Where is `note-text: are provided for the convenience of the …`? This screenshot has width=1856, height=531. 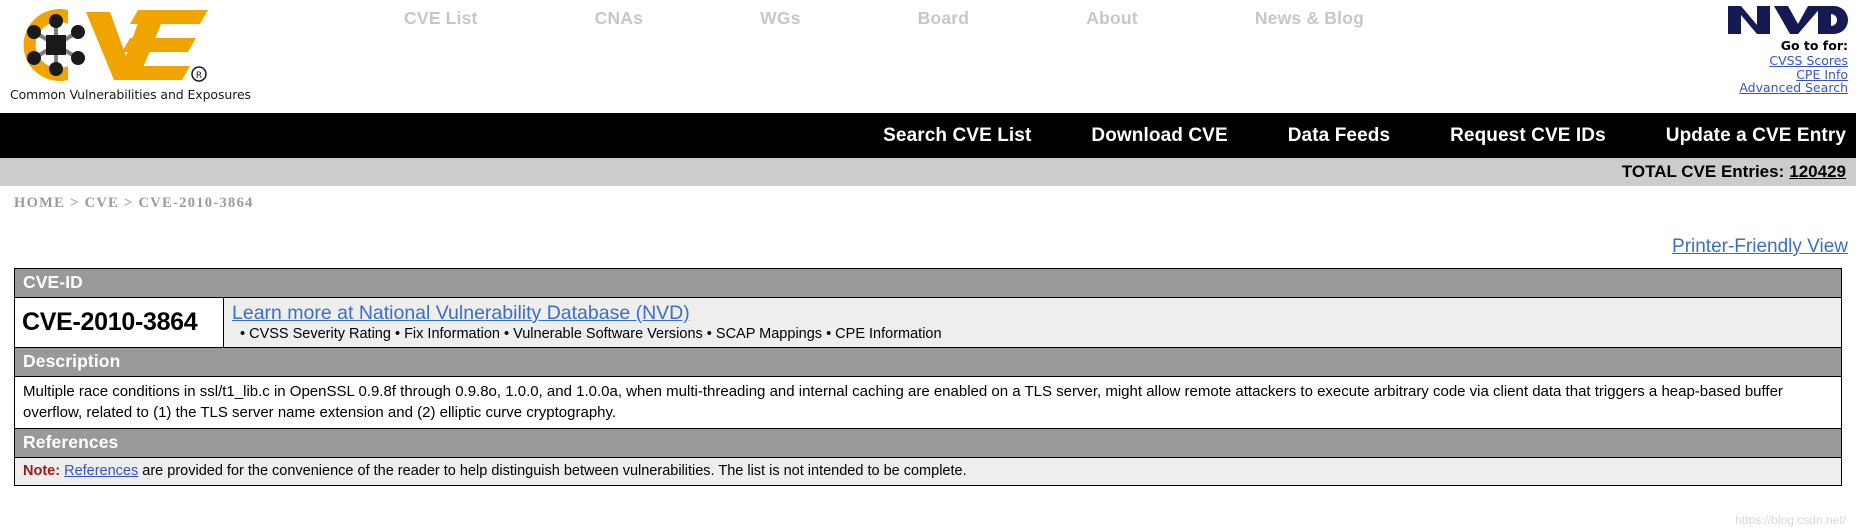
note-text: are provided for the convenience of the … is located at coordinates (554, 471).